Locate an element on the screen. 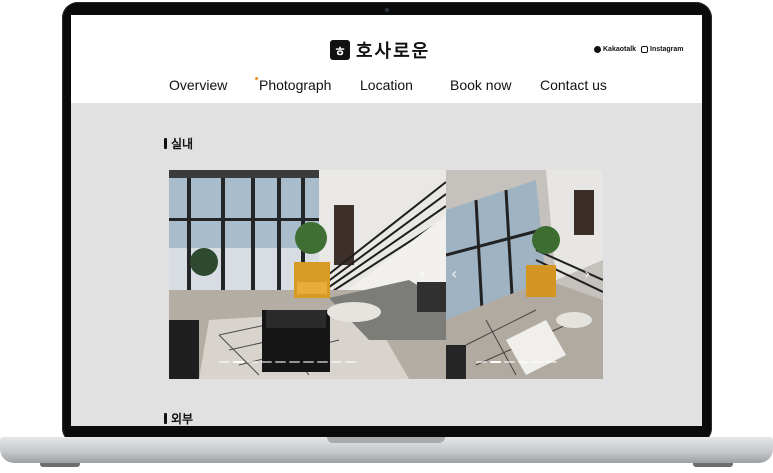  nav-photograph: Photograph is located at coordinates (292, 85).